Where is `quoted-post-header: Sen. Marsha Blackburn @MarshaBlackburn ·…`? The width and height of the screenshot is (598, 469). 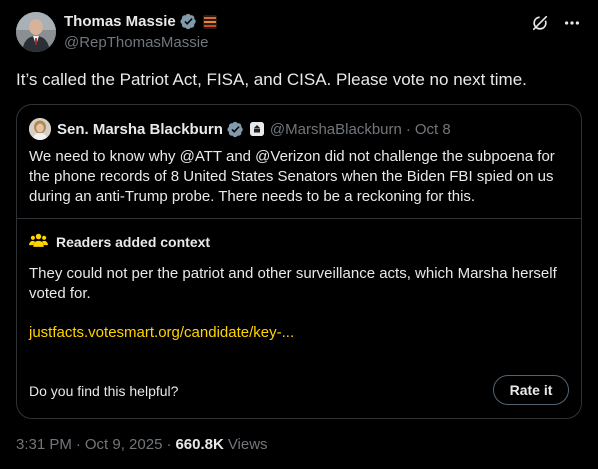 quoted-post-header: Sen. Marsha Blackburn @MarshaBlackburn ·… is located at coordinates (240, 129).